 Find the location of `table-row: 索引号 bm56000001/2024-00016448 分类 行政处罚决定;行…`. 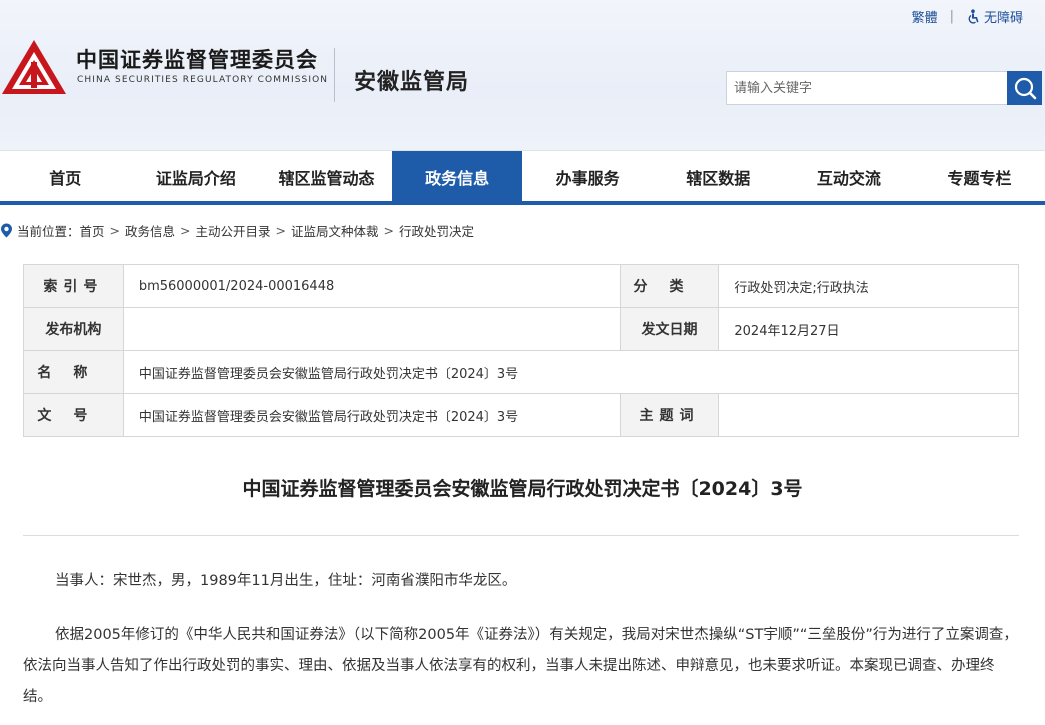

table-row: 索引号 bm56000001/2024-00016448 分类 行政处罚决定;行… is located at coordinates (521, 286).